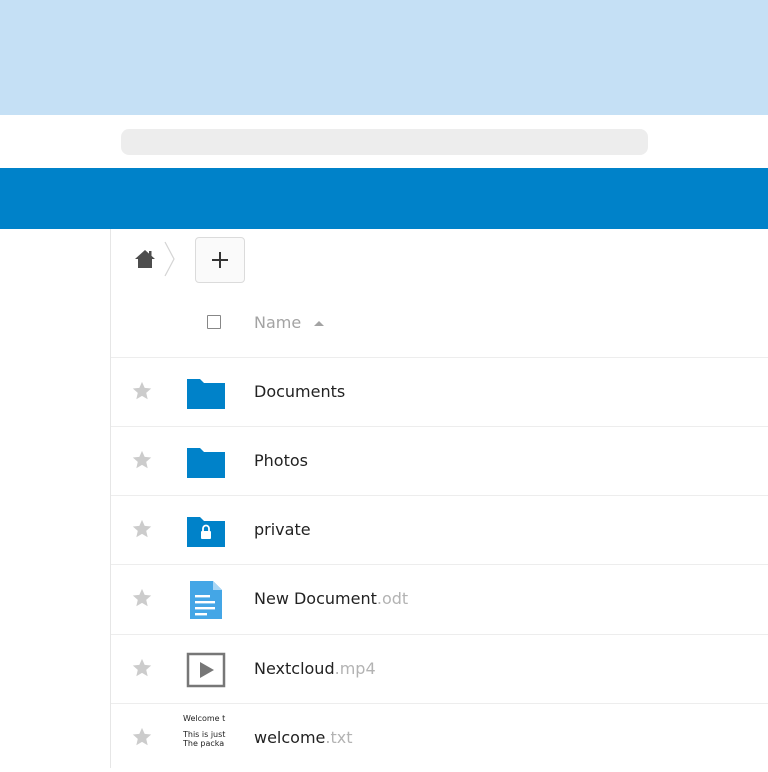  I want to click on select-all-checkbox, so click(214, 322).